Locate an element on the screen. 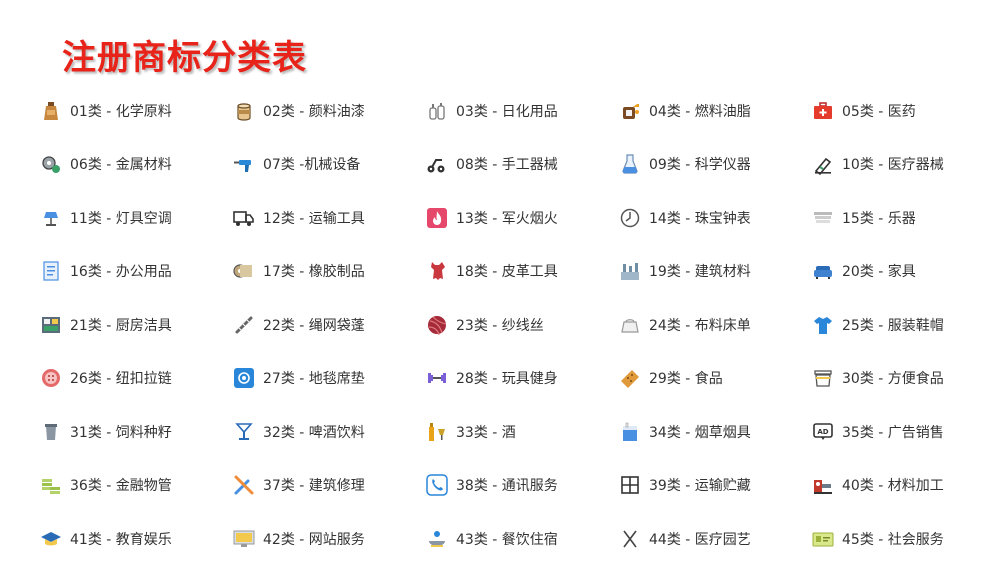  category-item: 37类 - 建筑修理 is located at coordinates (329, 486).